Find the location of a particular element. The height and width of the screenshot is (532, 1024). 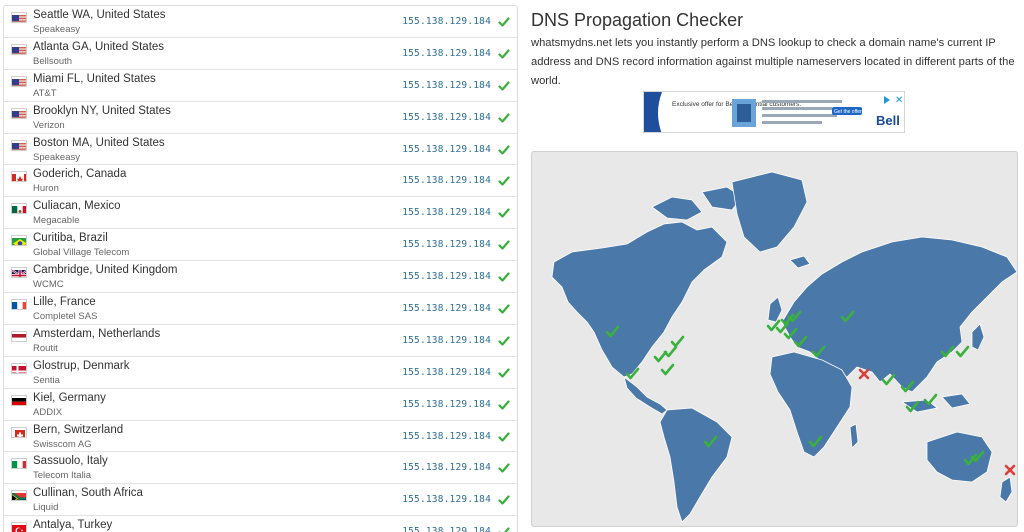

server-row: Glostrup, Denmark Sentia 155.138.129.184 is located at coordinates (260, 373).